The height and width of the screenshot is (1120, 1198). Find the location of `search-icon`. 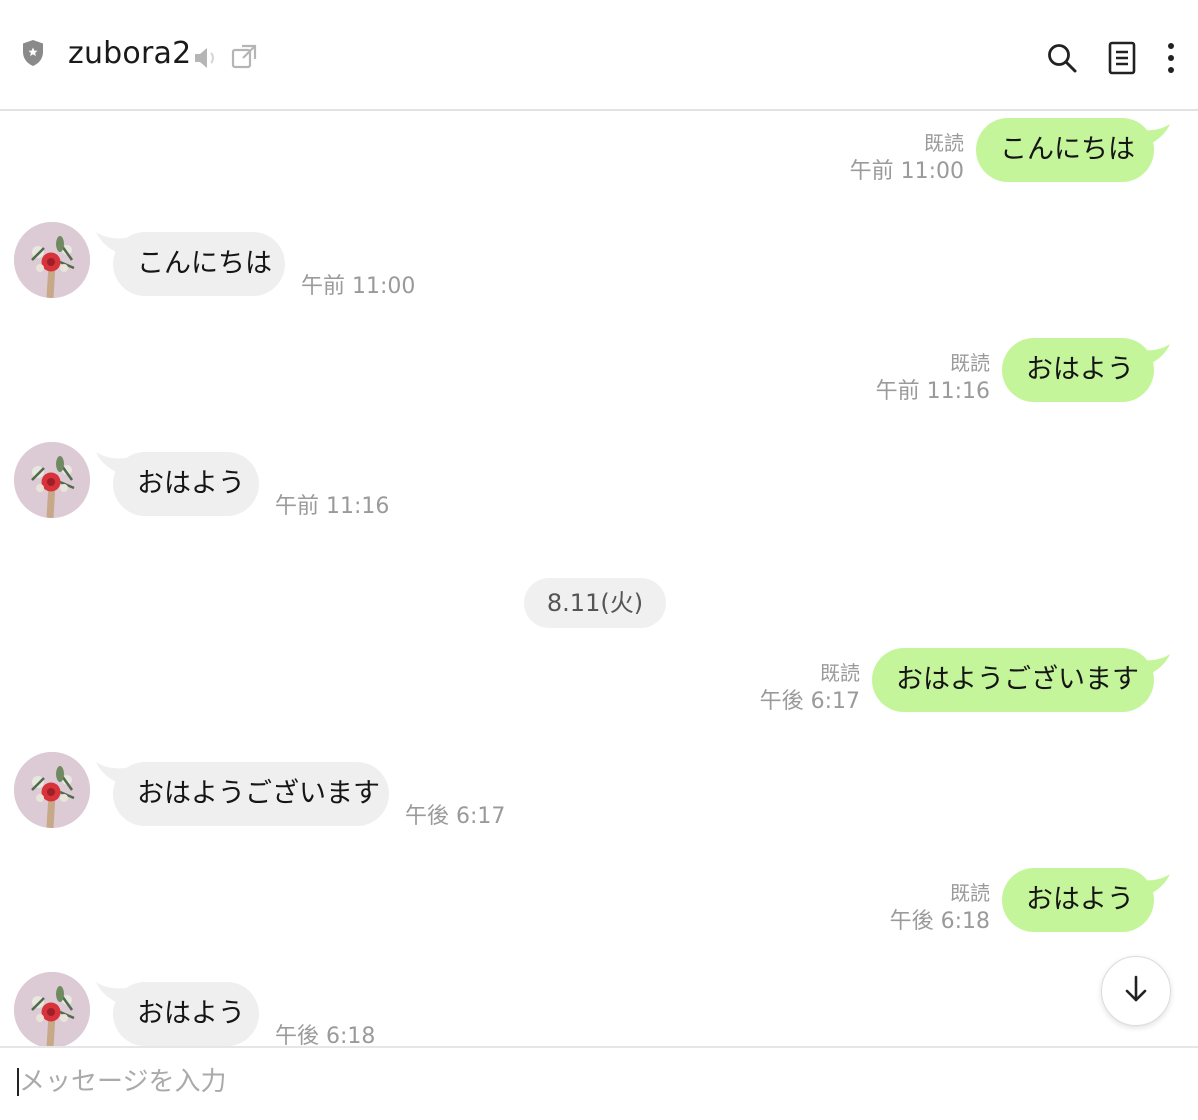

search-icon is located at coordinates (1062, 58).